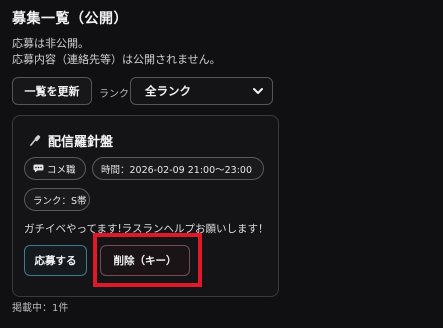 This screenshot has width=443, height=328. What do you see at coordinates (70, 19) in the screenshot?
I see `page-title: 募集一覧（公開）` at bounding box center [70, 19].